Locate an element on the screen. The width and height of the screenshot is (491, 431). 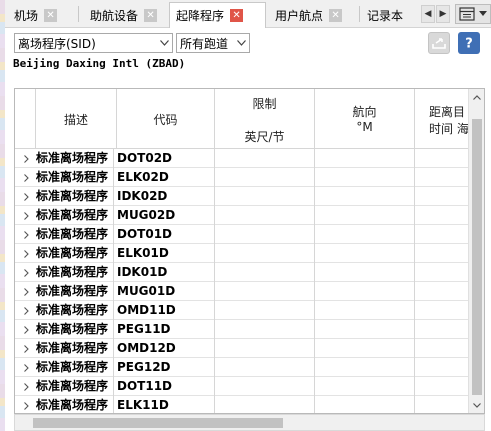
scroll-down-button is located at coordinates (476, 405).